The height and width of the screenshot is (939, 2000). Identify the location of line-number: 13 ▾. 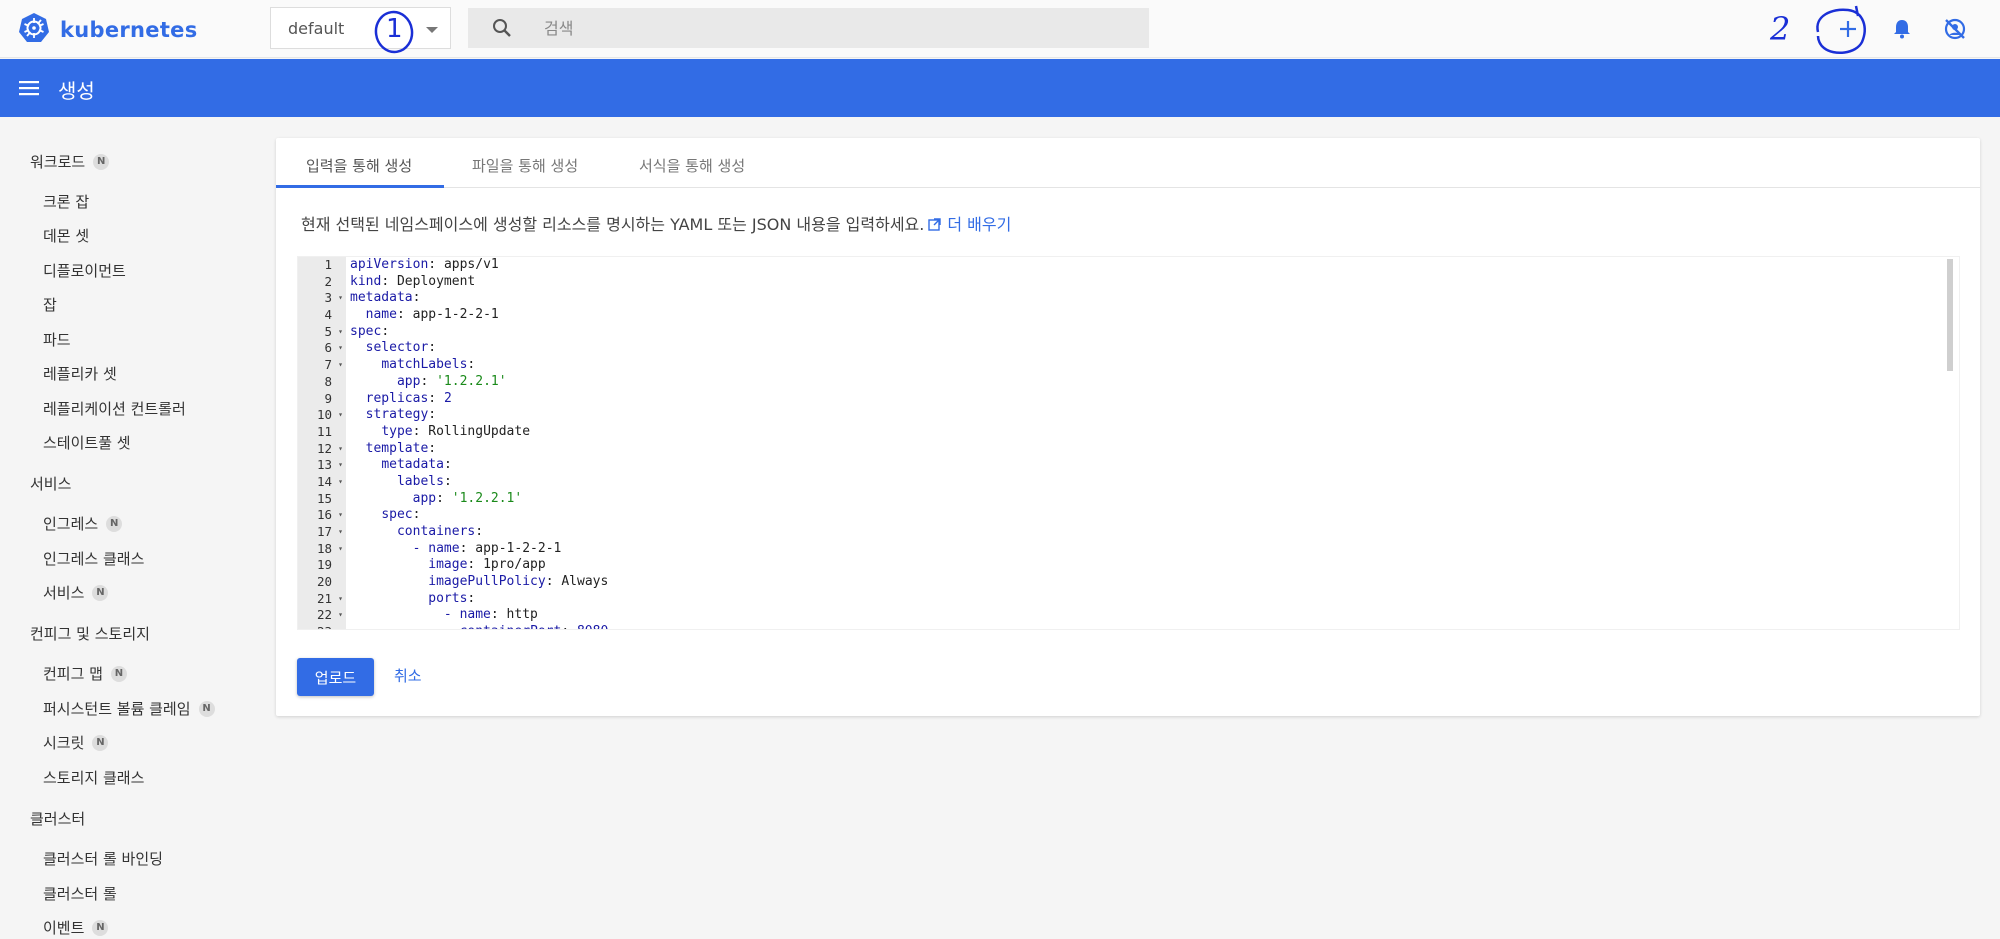
(329, 465).